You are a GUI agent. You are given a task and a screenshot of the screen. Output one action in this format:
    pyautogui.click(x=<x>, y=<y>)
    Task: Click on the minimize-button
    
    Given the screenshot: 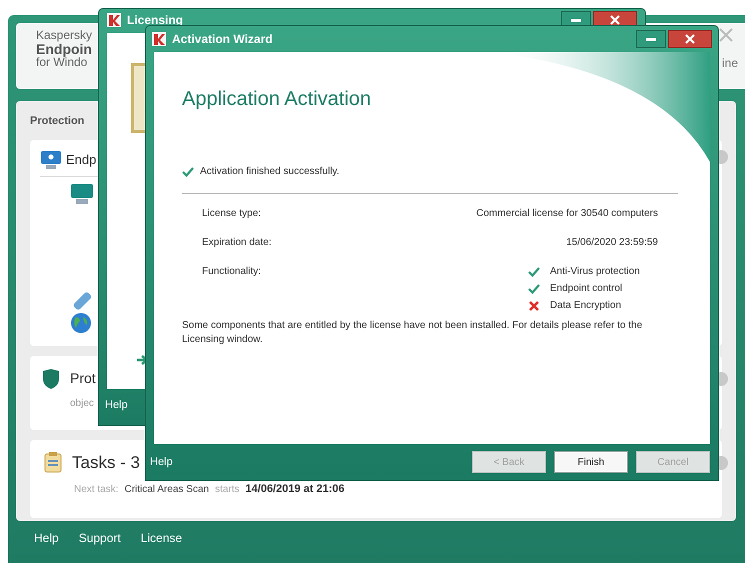 What is the action you would take?
    pyautogui.click(x=651, y=39)
    